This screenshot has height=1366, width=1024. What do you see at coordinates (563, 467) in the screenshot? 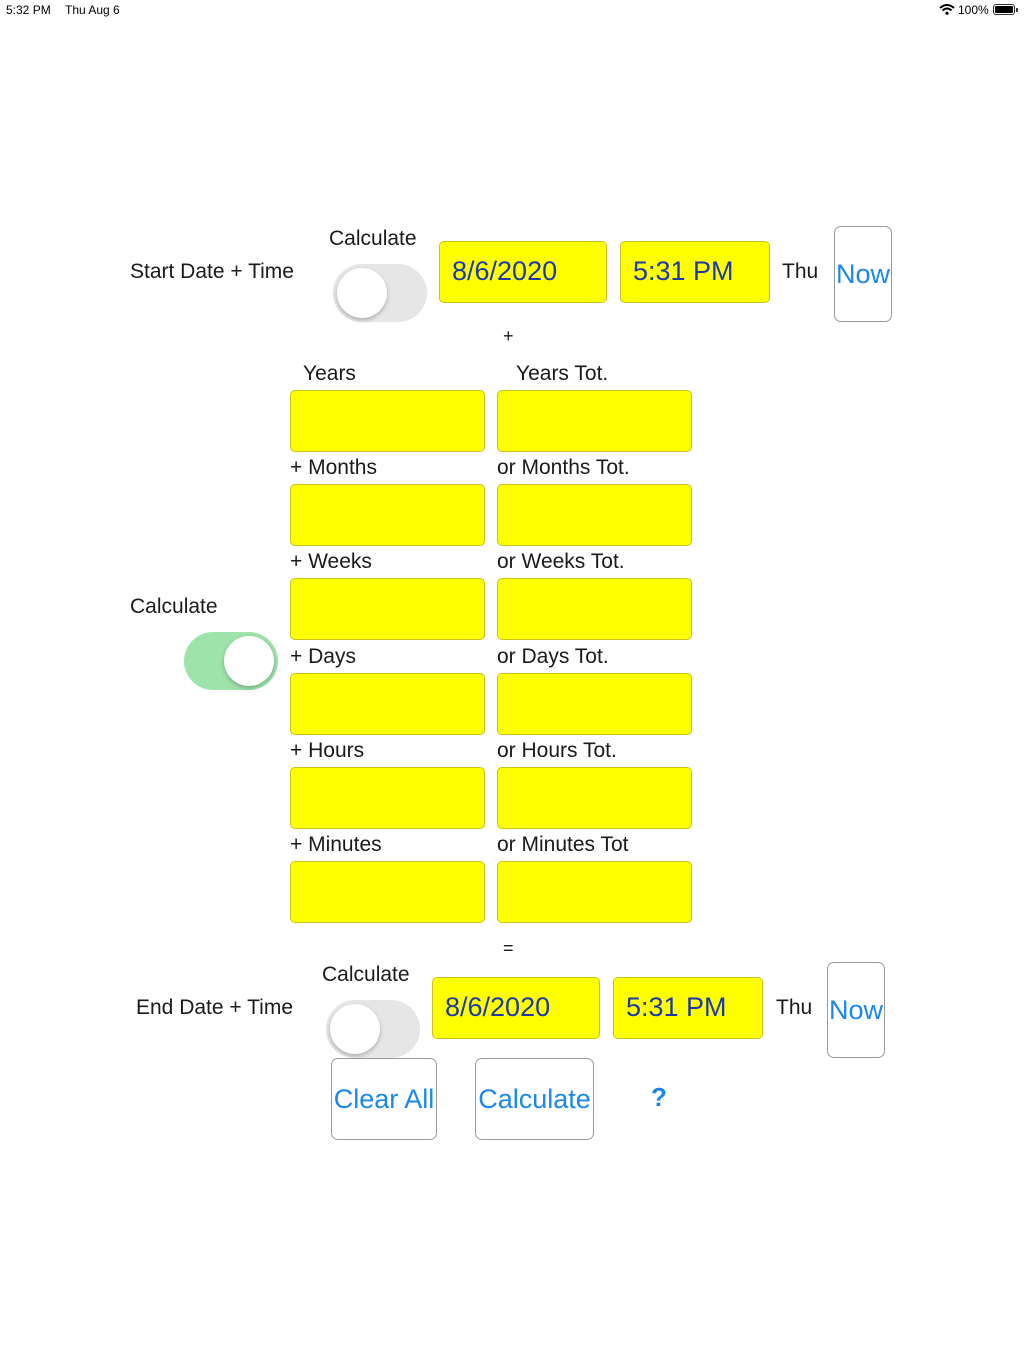
I see `months-total-label: or Months Tot.` at bounding box center [563, 467].